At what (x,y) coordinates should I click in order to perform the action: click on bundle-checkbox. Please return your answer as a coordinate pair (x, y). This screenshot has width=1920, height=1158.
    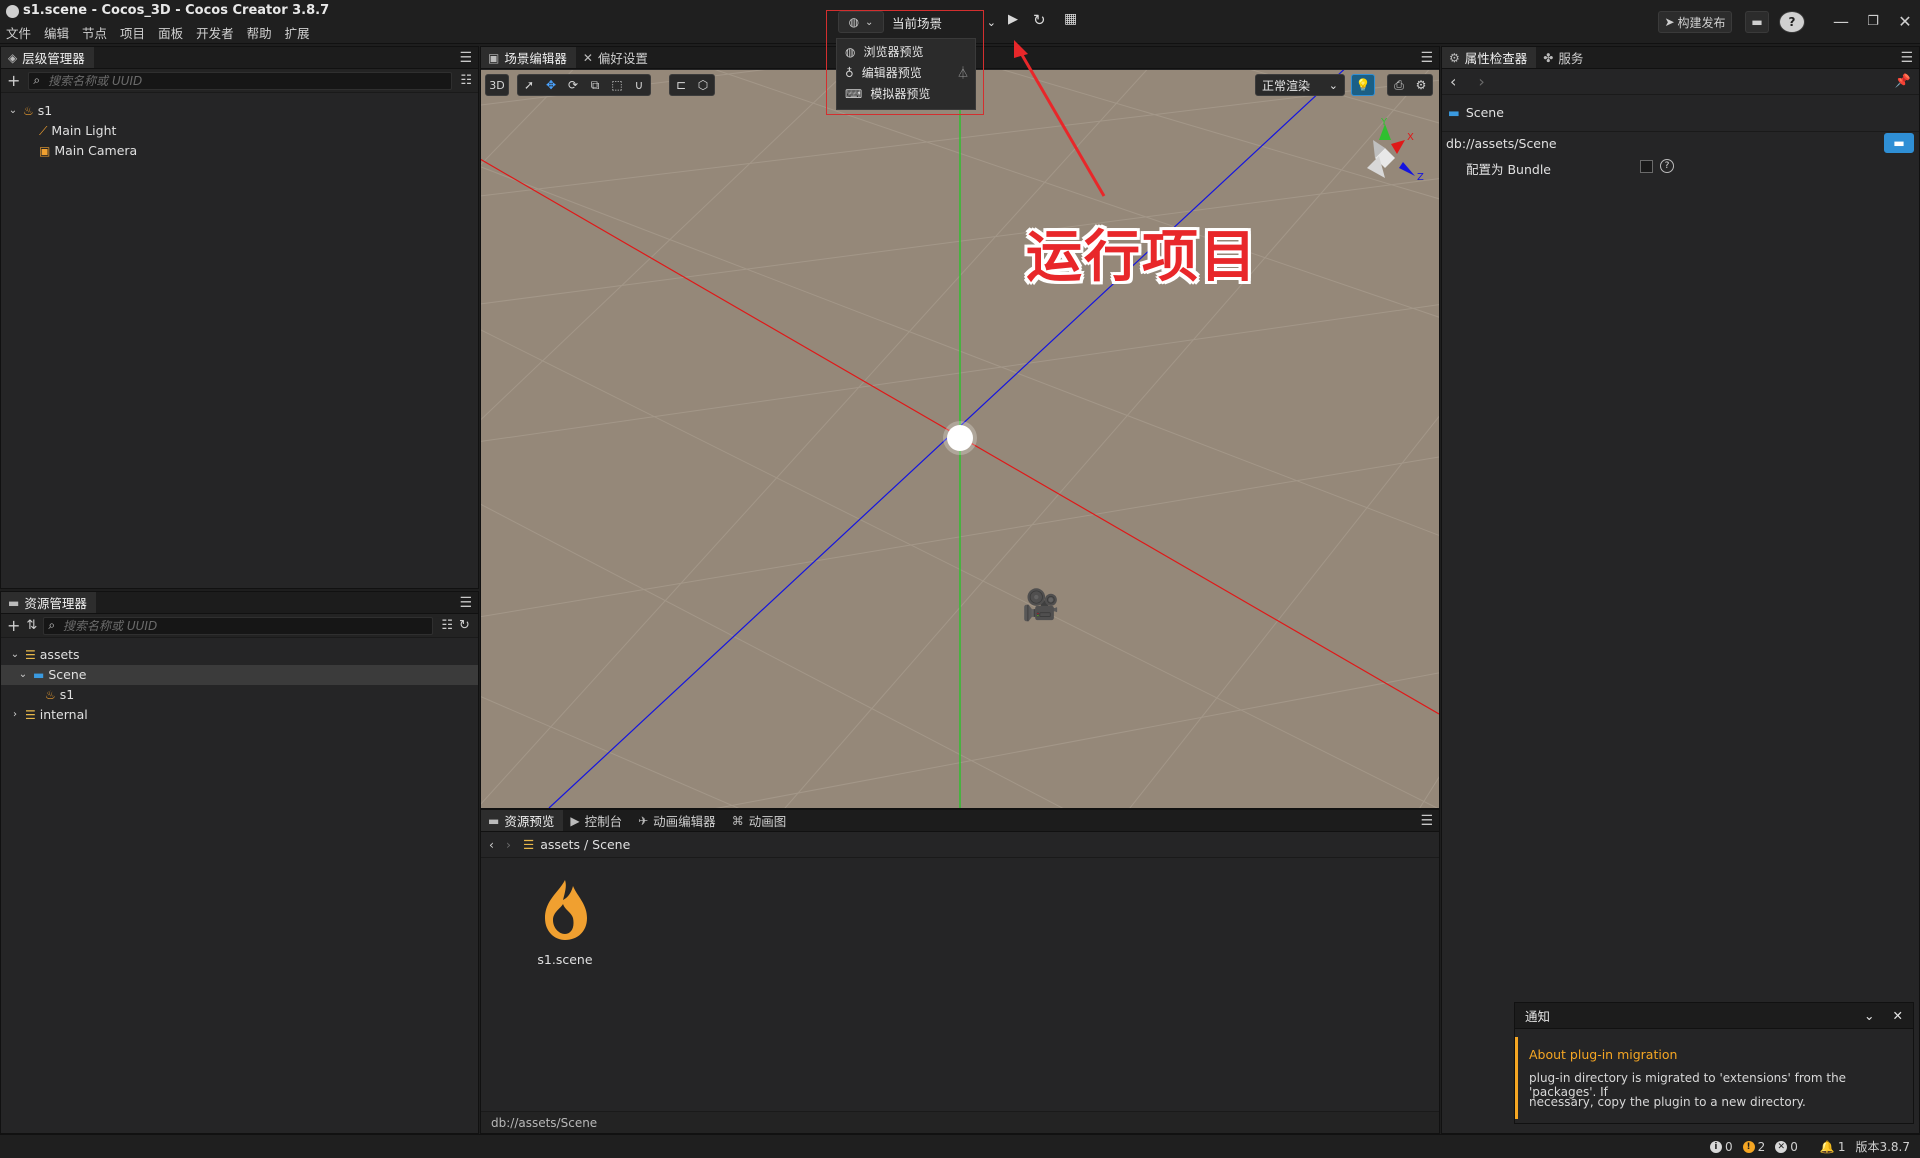
    Looking at the image, I should click on (1646, 166).